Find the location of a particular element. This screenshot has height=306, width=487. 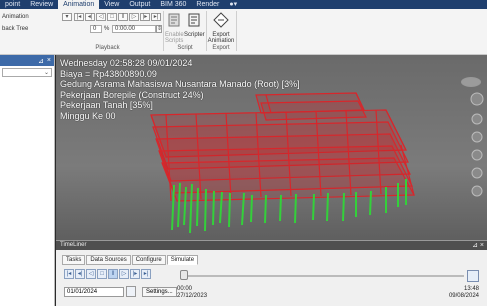

tab-bim360: BIM 360 is located at coordinates (173, 4).